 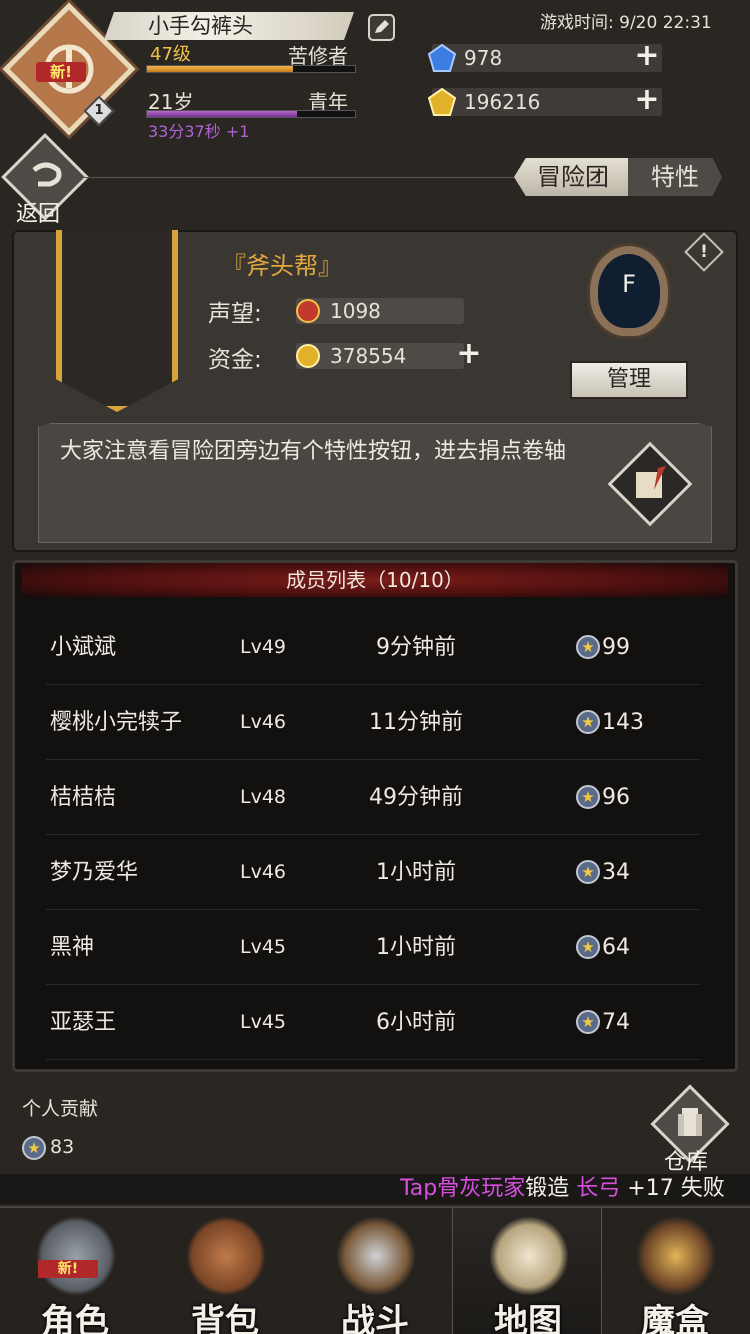 What do you see at coordinates (308, 356) in the screenshot?
I see `gold-coin-icon` at bounding box center [308, 356].